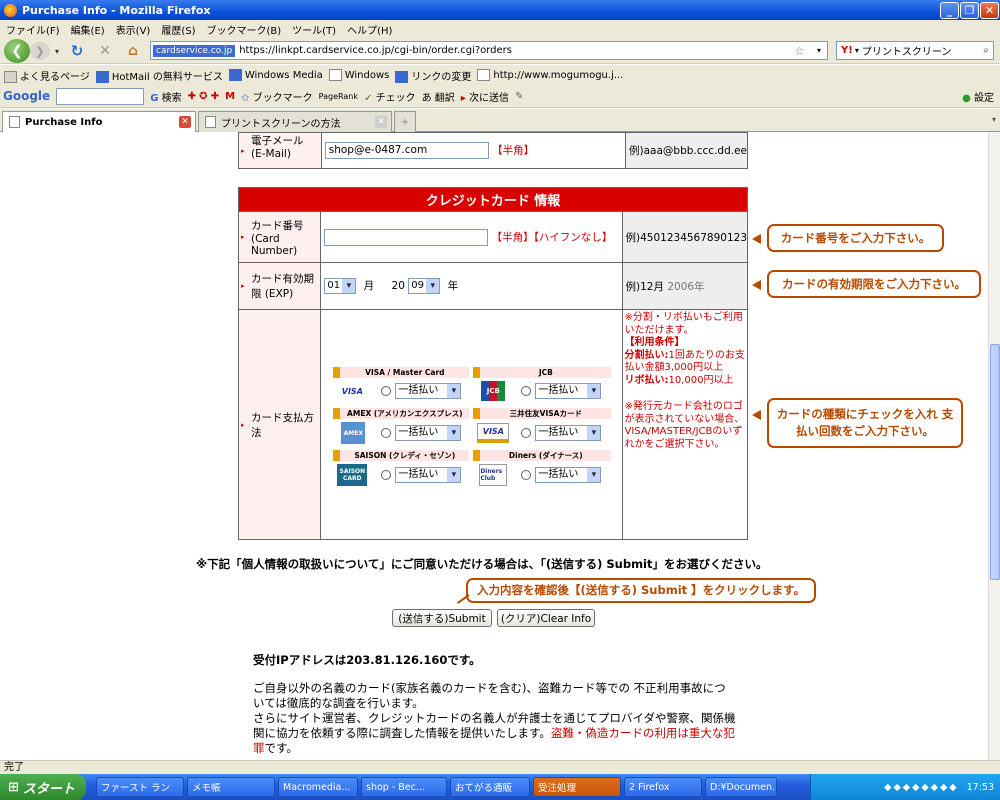  I want to click on bookmark-label: Windows, so click(367, 75).